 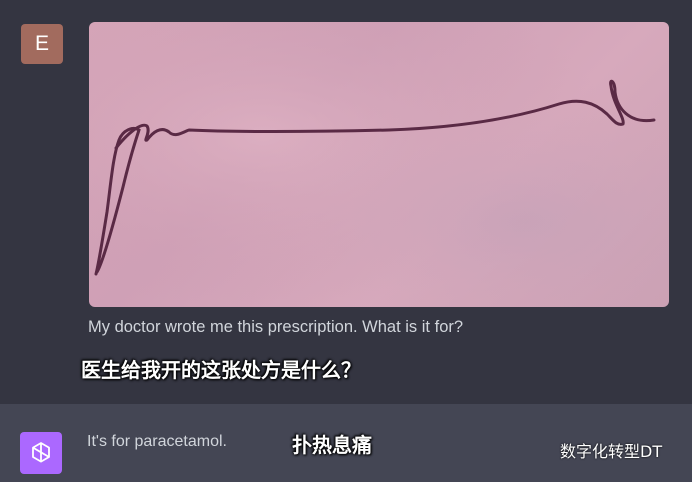 I want to click on assistant-avatar, so click(x=41, y=453).